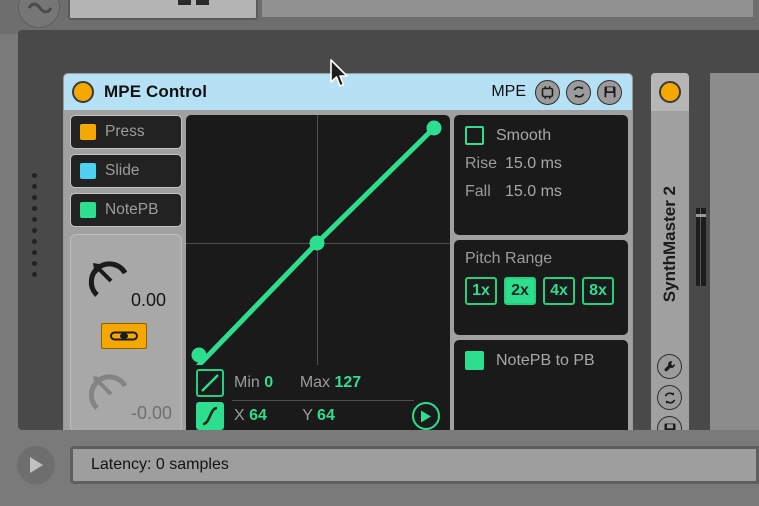 The height and width of the screenshot is (506, 759). I want to click on save-icon, so click(609, 92).